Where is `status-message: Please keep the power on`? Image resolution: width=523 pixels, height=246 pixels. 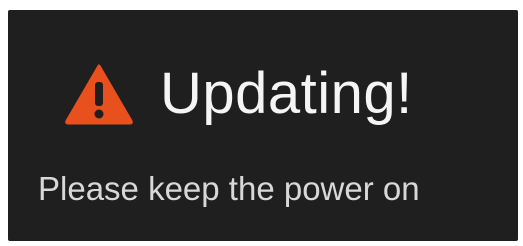
status-message: Please keep the power on is located at coordinates (229, 188).